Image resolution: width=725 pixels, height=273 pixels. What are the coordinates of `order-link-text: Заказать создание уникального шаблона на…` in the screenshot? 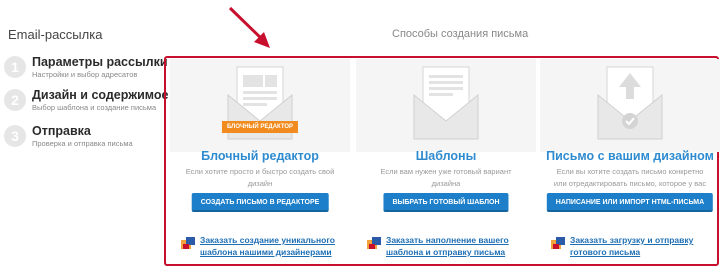 It's located at (275, 246).